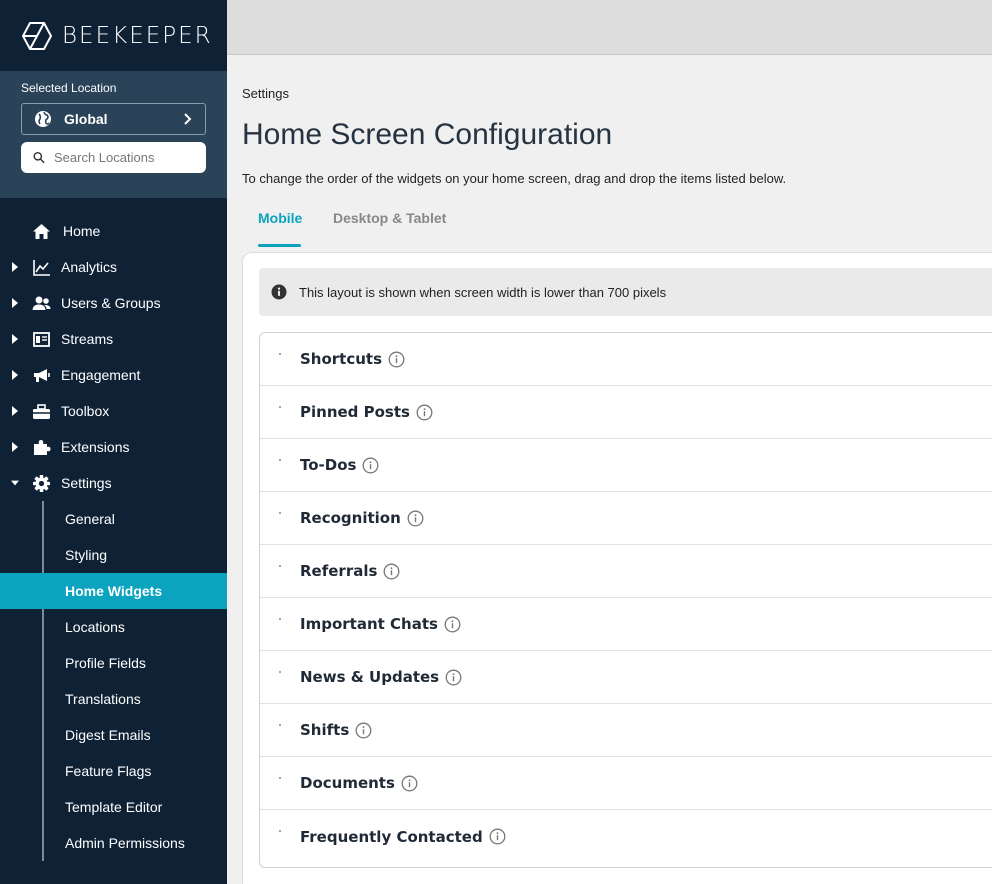 The width and height of the screenshot is (992, 884). Describe the element at coordinates (42, 375) in the screenshot. I see `megaphone-icon` at that location.